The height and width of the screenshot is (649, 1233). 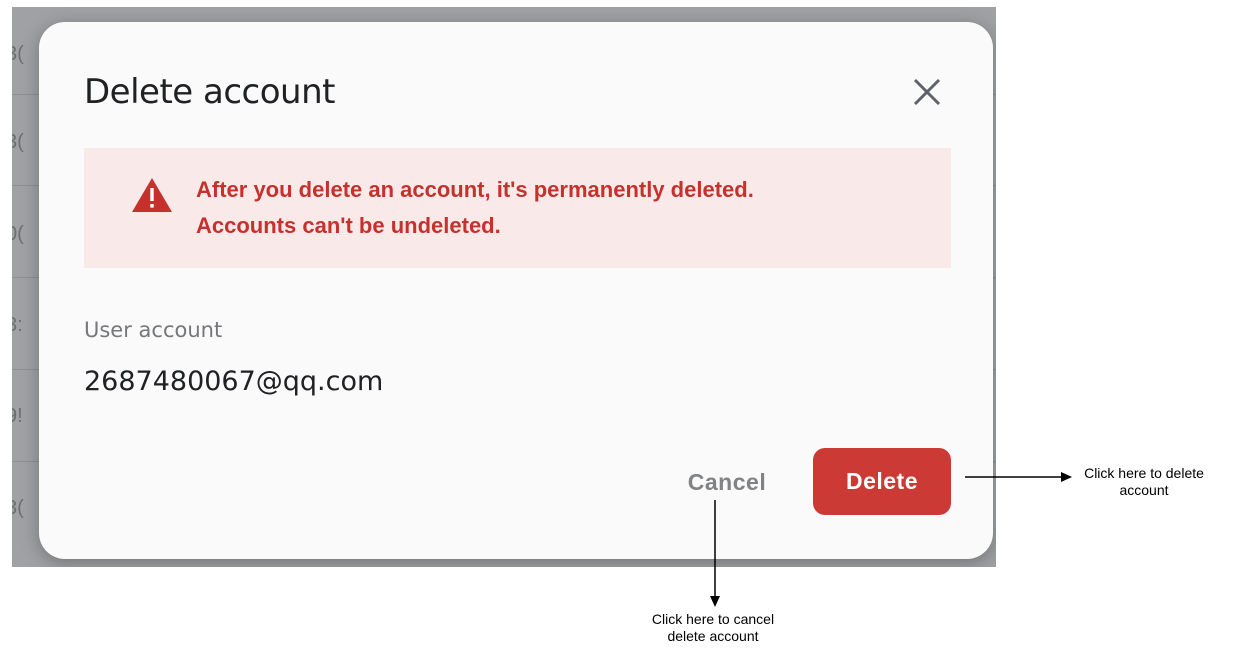 I want to click on delete-button: Delete, so click(x=882, y=481).